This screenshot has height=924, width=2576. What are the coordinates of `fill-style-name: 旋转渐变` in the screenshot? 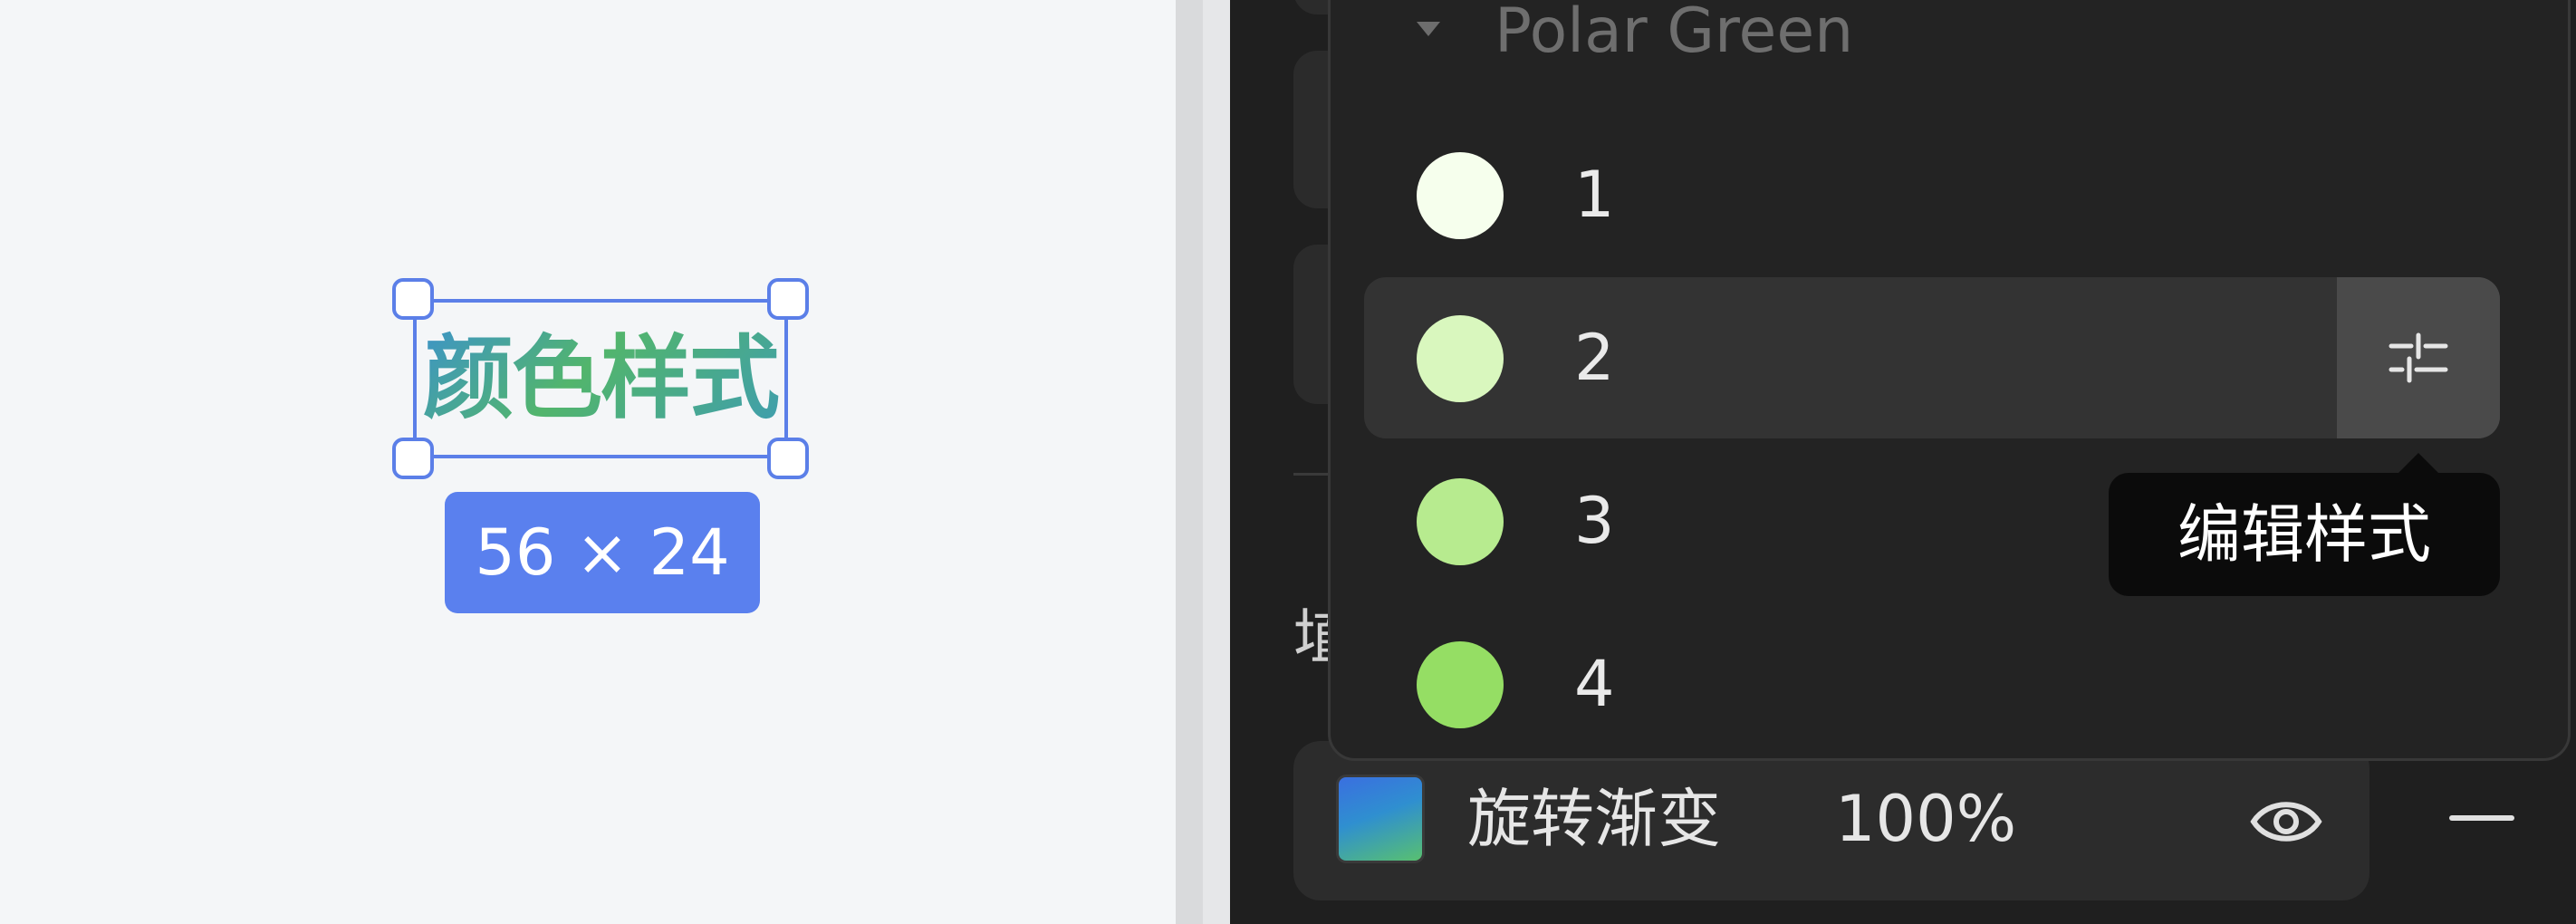 It's located at (1594, 819).